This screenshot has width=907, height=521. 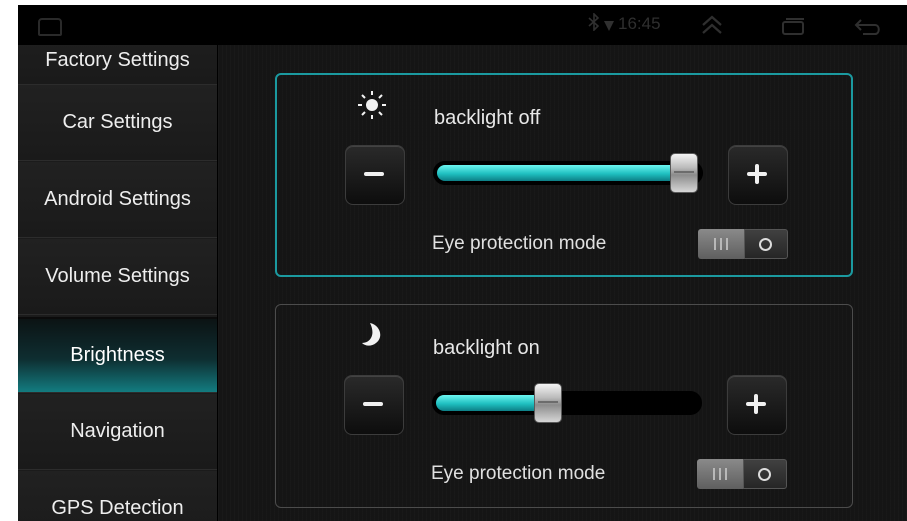 I want to click on sidebar-item-label: Navigation, so click(x=117, y=431).